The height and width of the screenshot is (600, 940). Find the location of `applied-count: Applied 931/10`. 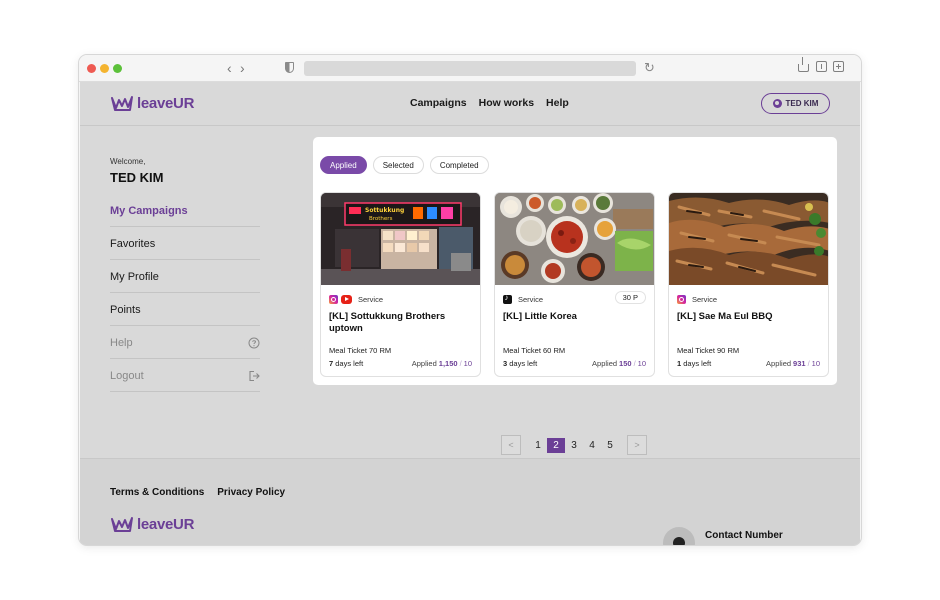

applied-count: Applied 931/10 is located at coordinates (793, 363).